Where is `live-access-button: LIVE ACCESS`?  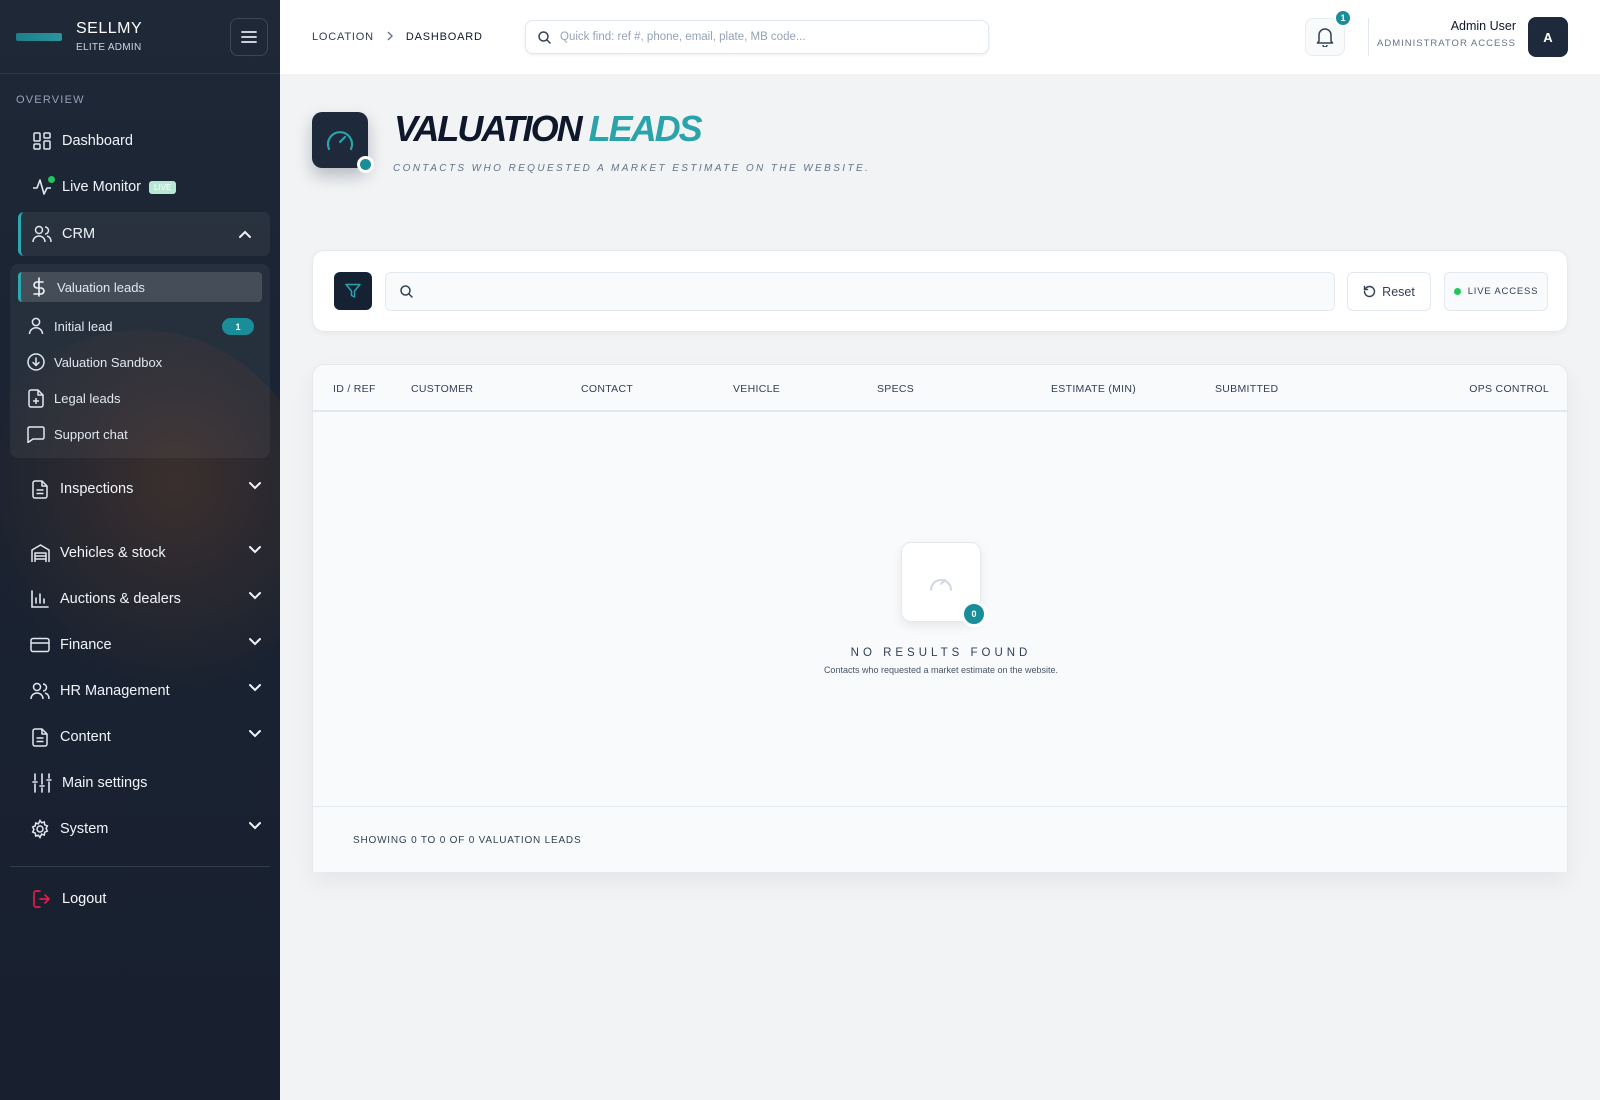 live-access-button: LIVE ACCESS is located at coordinates (1496, 291).